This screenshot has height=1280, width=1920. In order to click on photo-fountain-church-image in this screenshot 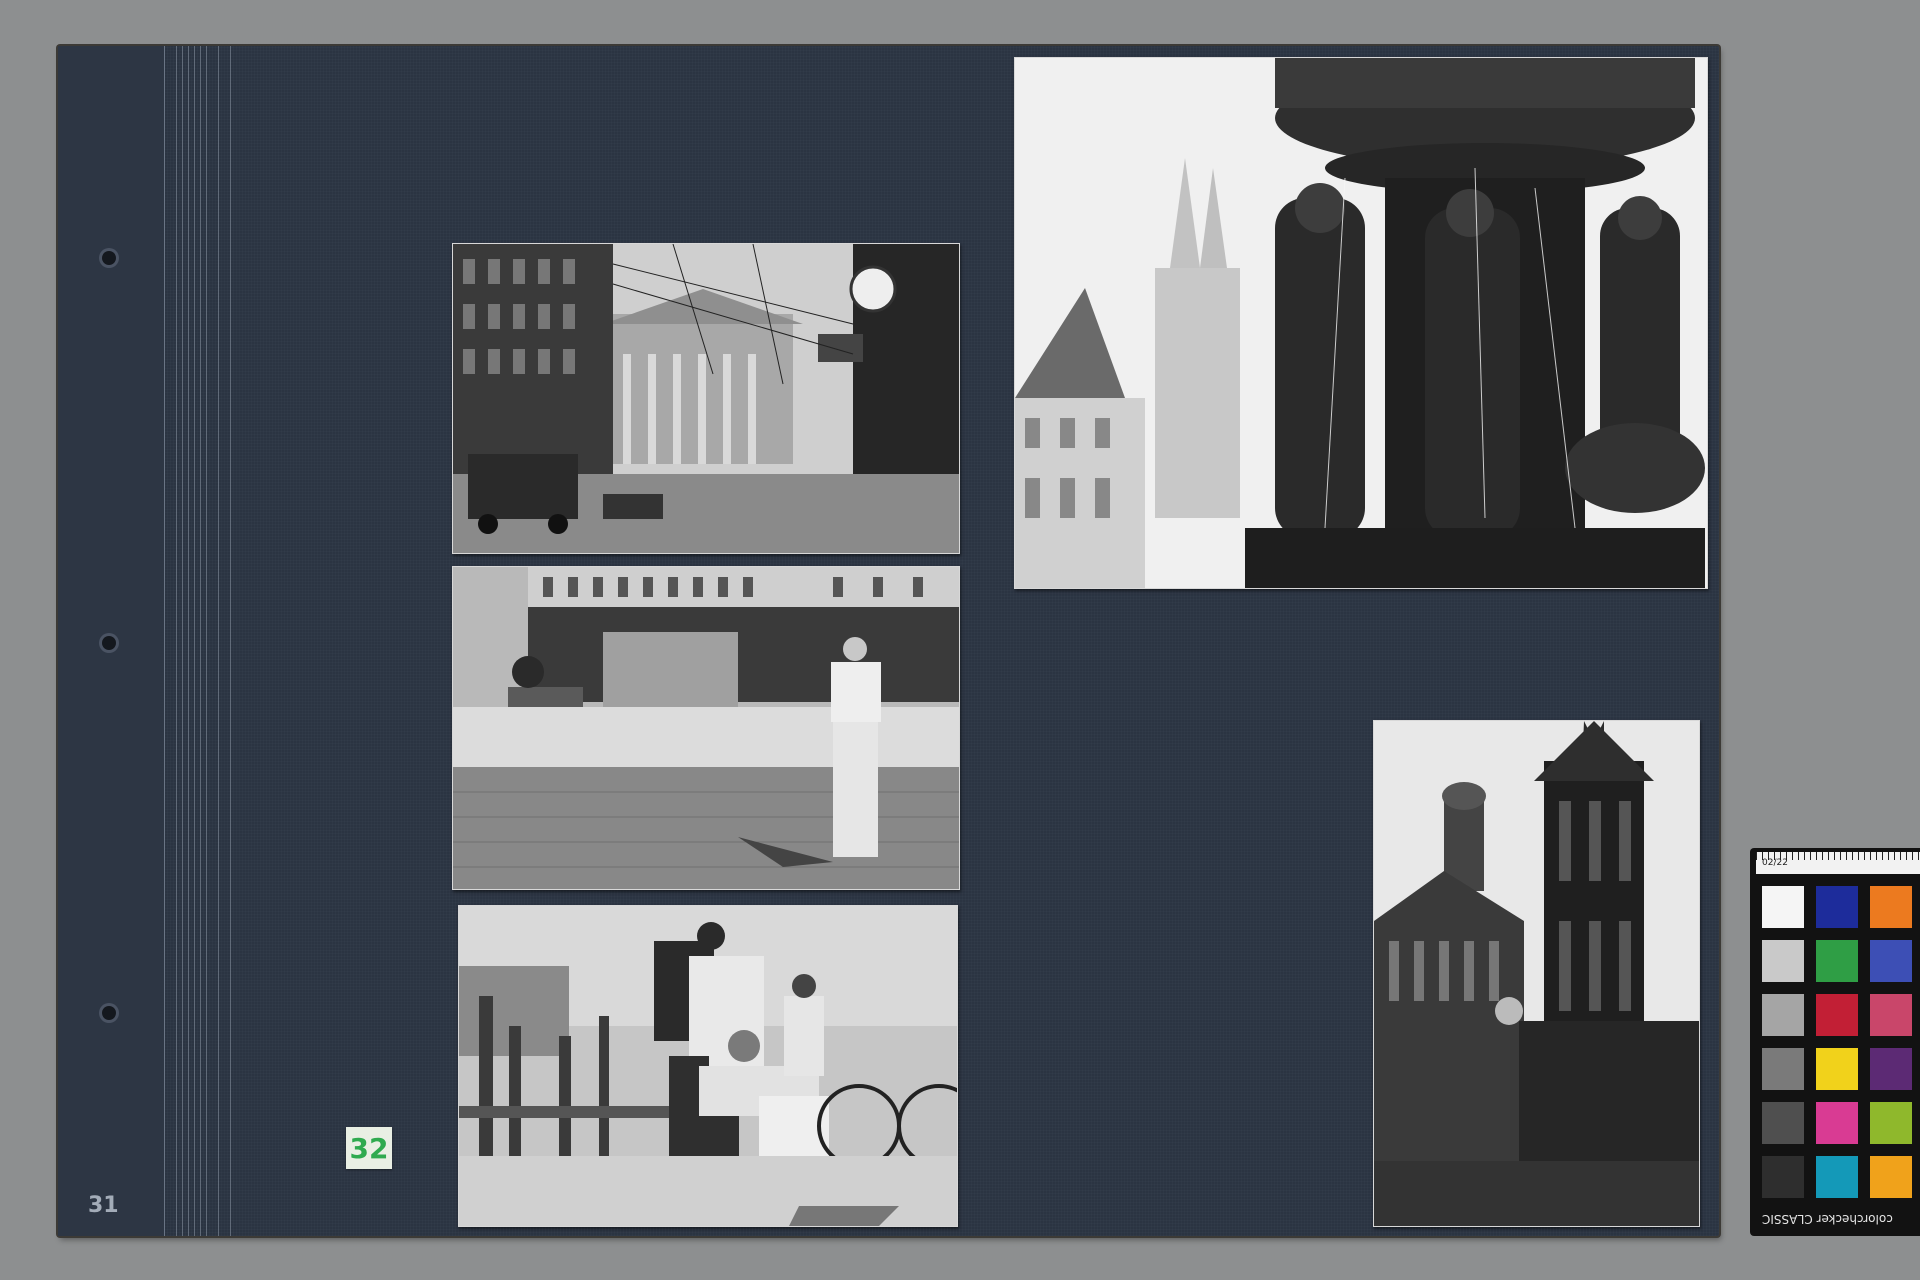, I will do `click(1361, 323)`.